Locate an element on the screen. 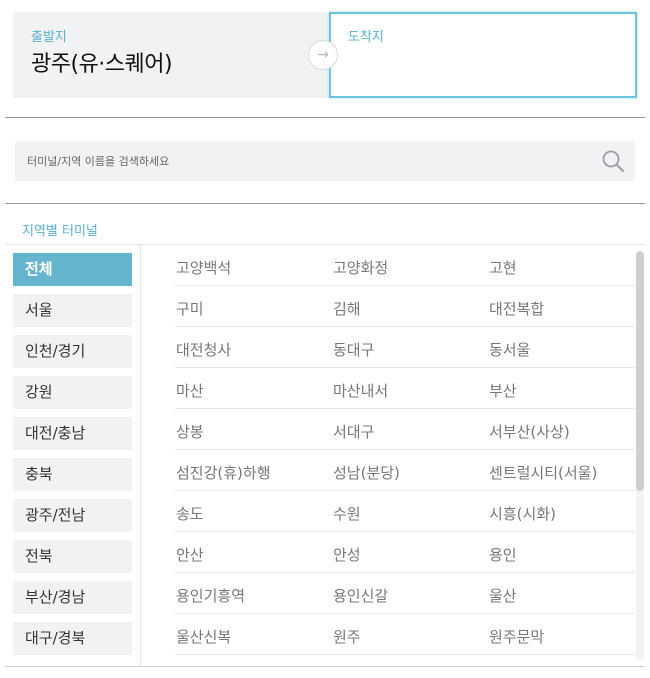 The image size is (650, 678). region-item: 부산/경남 is located at coordinates (72, 597).